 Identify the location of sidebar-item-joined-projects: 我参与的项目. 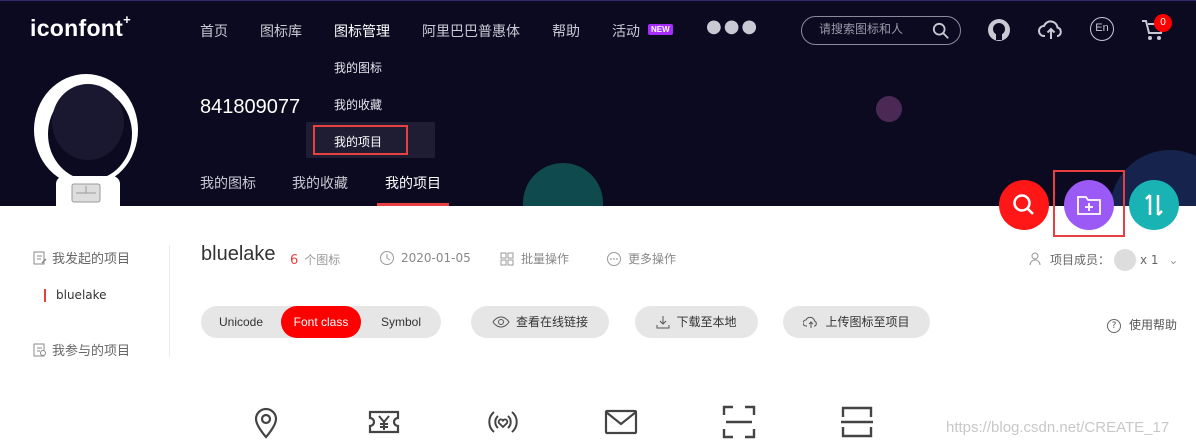
(81, 349).